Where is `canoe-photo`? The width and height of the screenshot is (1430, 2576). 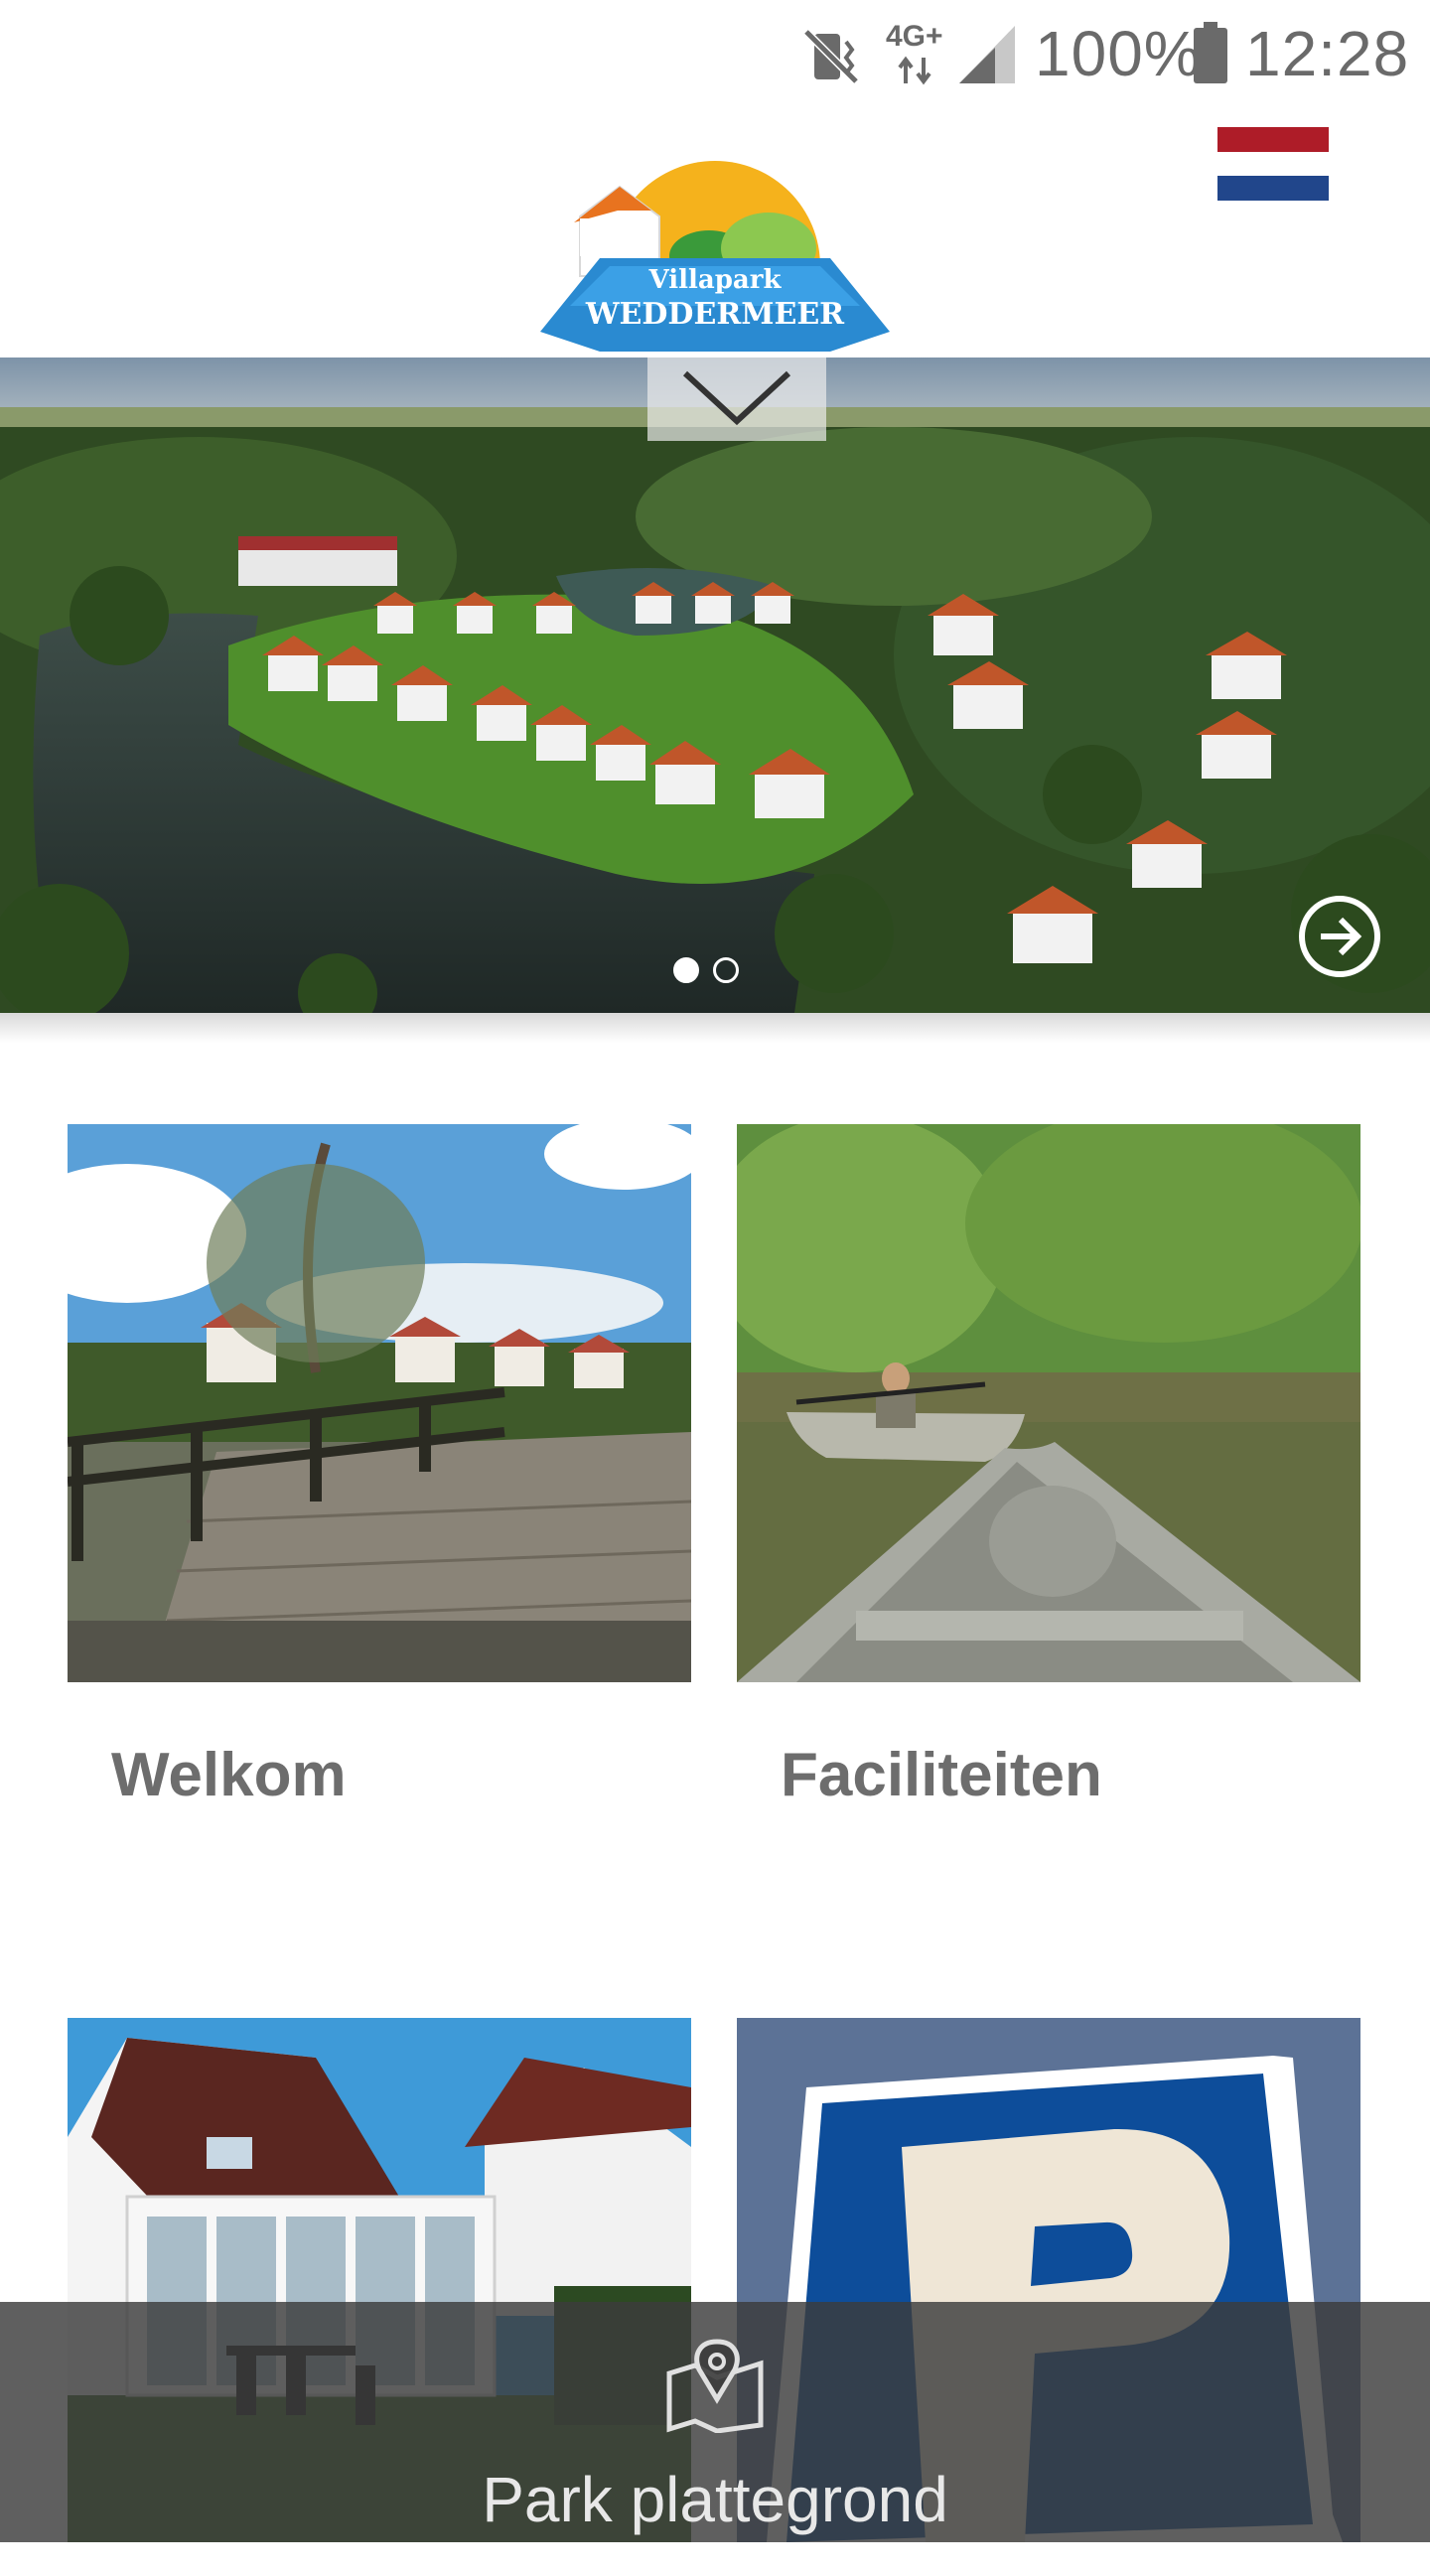
canoe-photo is located at coordinates (1048, 1403).